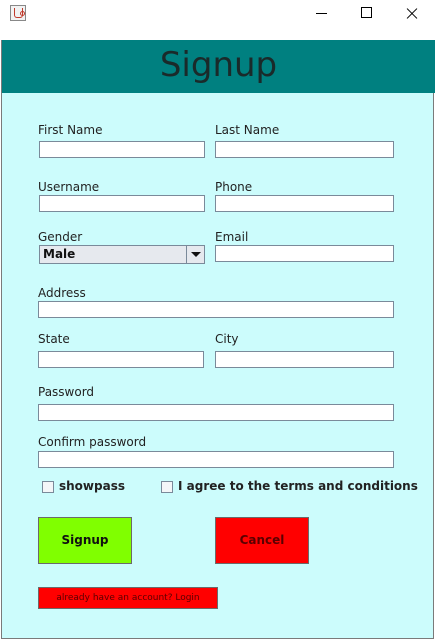 The width and height of the screenshot is (435, 641). What do you see at coordinates (62, 293) in the screenshot?
I see `address-label: Address` at bounding box center [62, 293].